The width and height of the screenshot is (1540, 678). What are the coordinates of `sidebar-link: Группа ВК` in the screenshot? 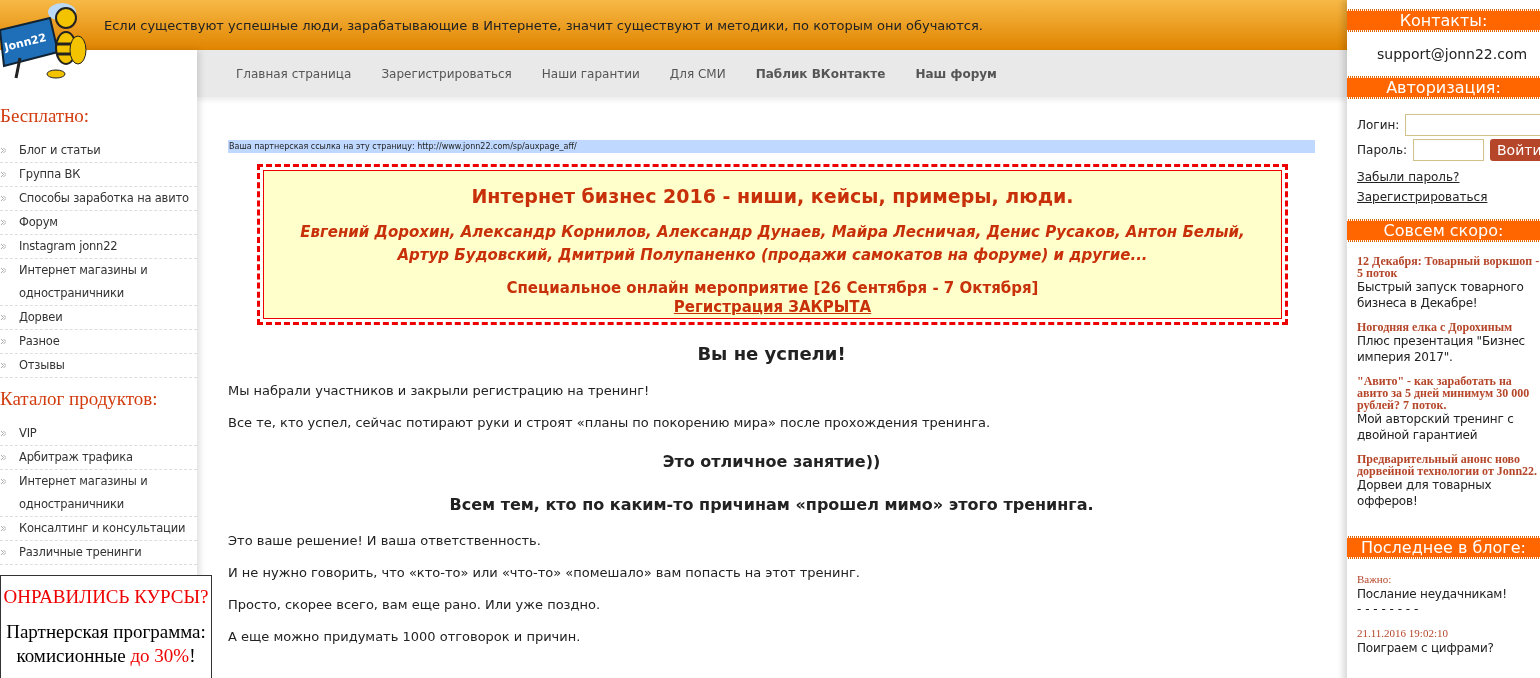 It's located at (50, 174).